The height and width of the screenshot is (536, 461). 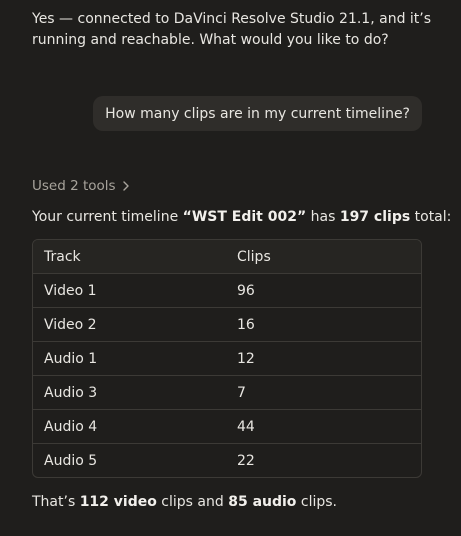 I want to click on table-row: Audio 5 22, so click(x=227, y=461).